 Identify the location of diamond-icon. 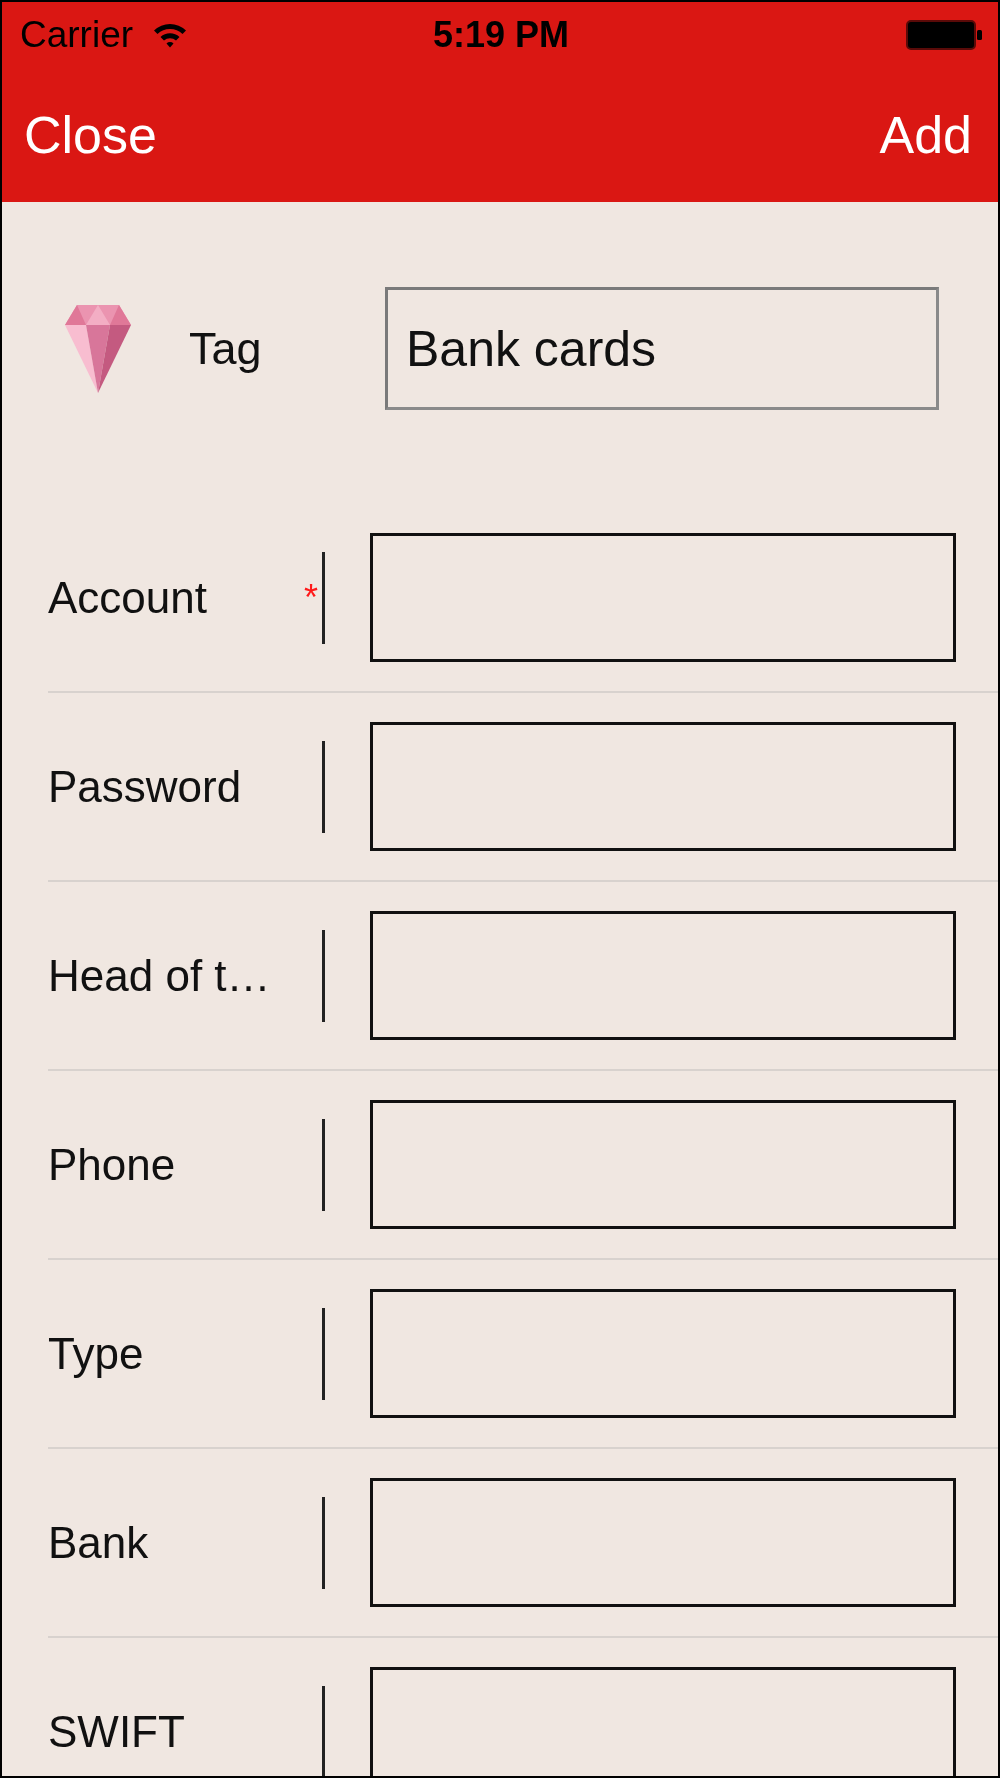
(98, 348).